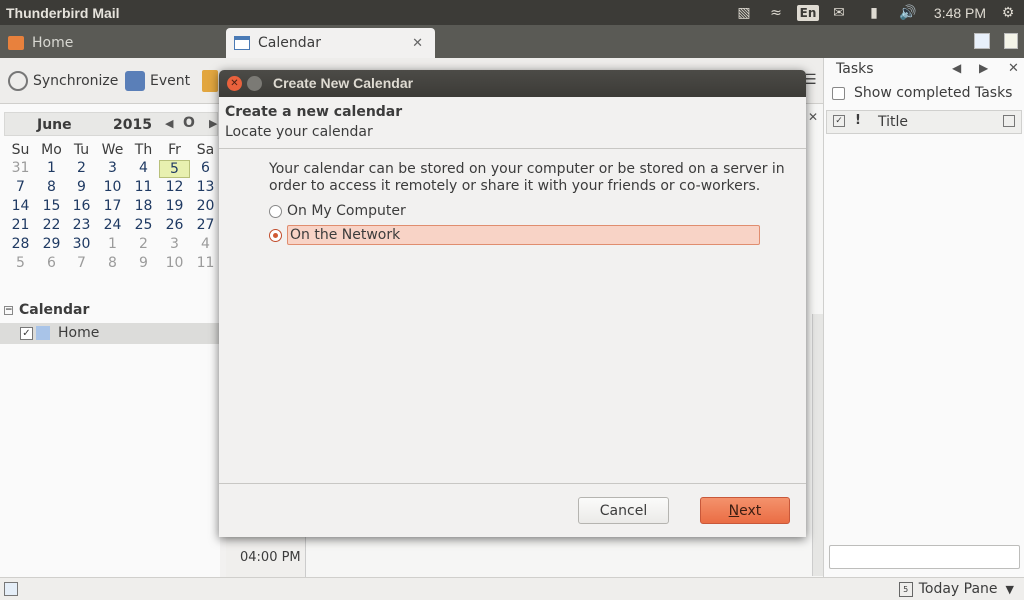  Describe the element at coordinates (20, 225) in the screenshot. I see `minimonth-day: 21` at that location.